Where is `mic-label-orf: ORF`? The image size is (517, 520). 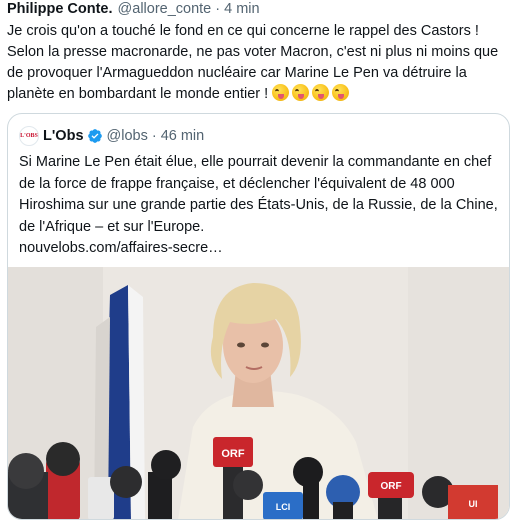
mic-label-orf: ORF is located at coordinates (233, 454).